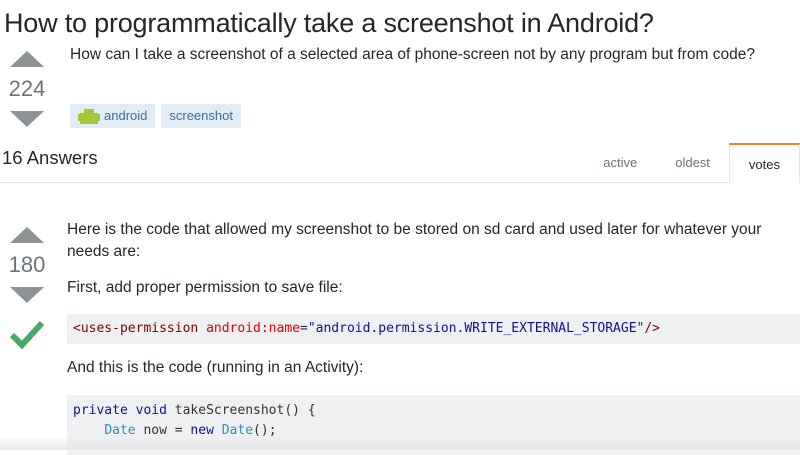  I want to click on question-tags: android screenshot, so click(155, 116).